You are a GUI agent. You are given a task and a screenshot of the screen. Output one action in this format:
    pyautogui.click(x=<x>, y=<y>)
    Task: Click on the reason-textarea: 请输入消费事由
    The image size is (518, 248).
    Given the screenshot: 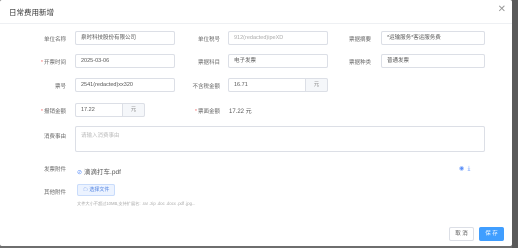 What is the action you would take?
    pyautogui.click(x=280, y=139)
    